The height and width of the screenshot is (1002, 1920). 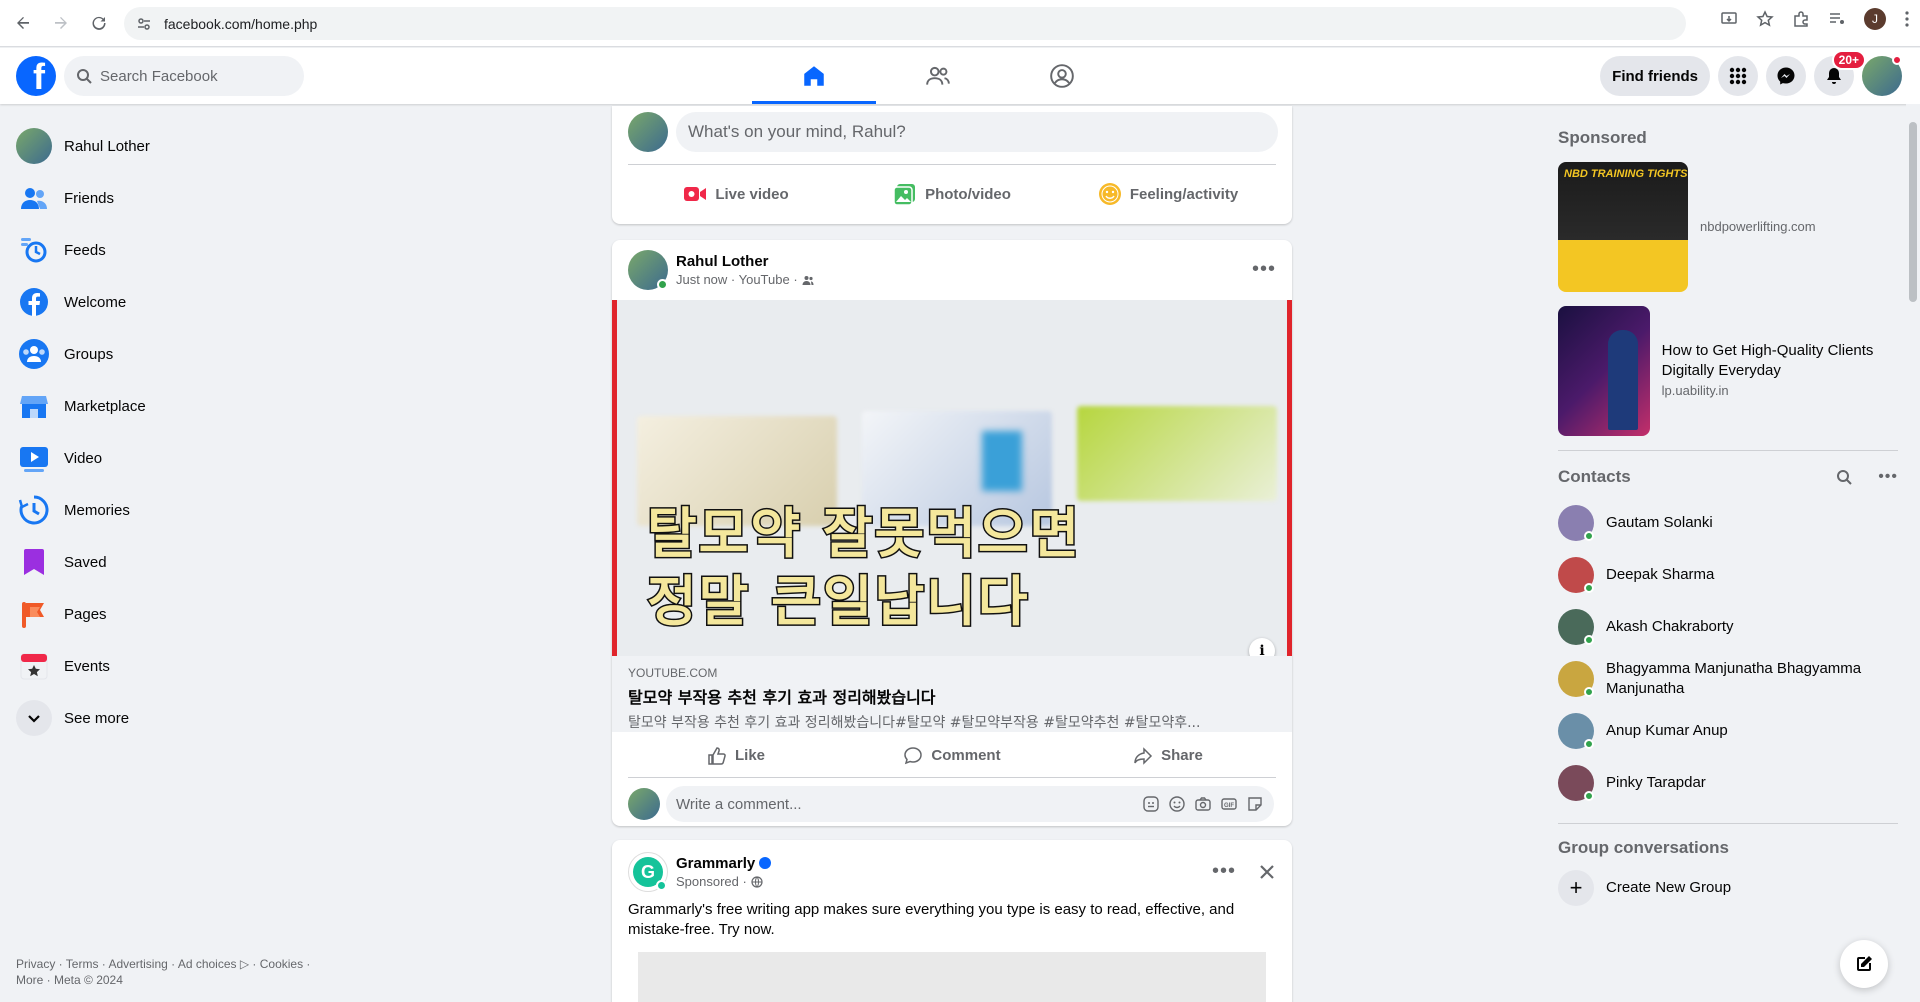 What do you see at coordinates (89, 198) in the screenshot?
I see `sidebar-item-label: Friends` at bounding box center [89, 198].